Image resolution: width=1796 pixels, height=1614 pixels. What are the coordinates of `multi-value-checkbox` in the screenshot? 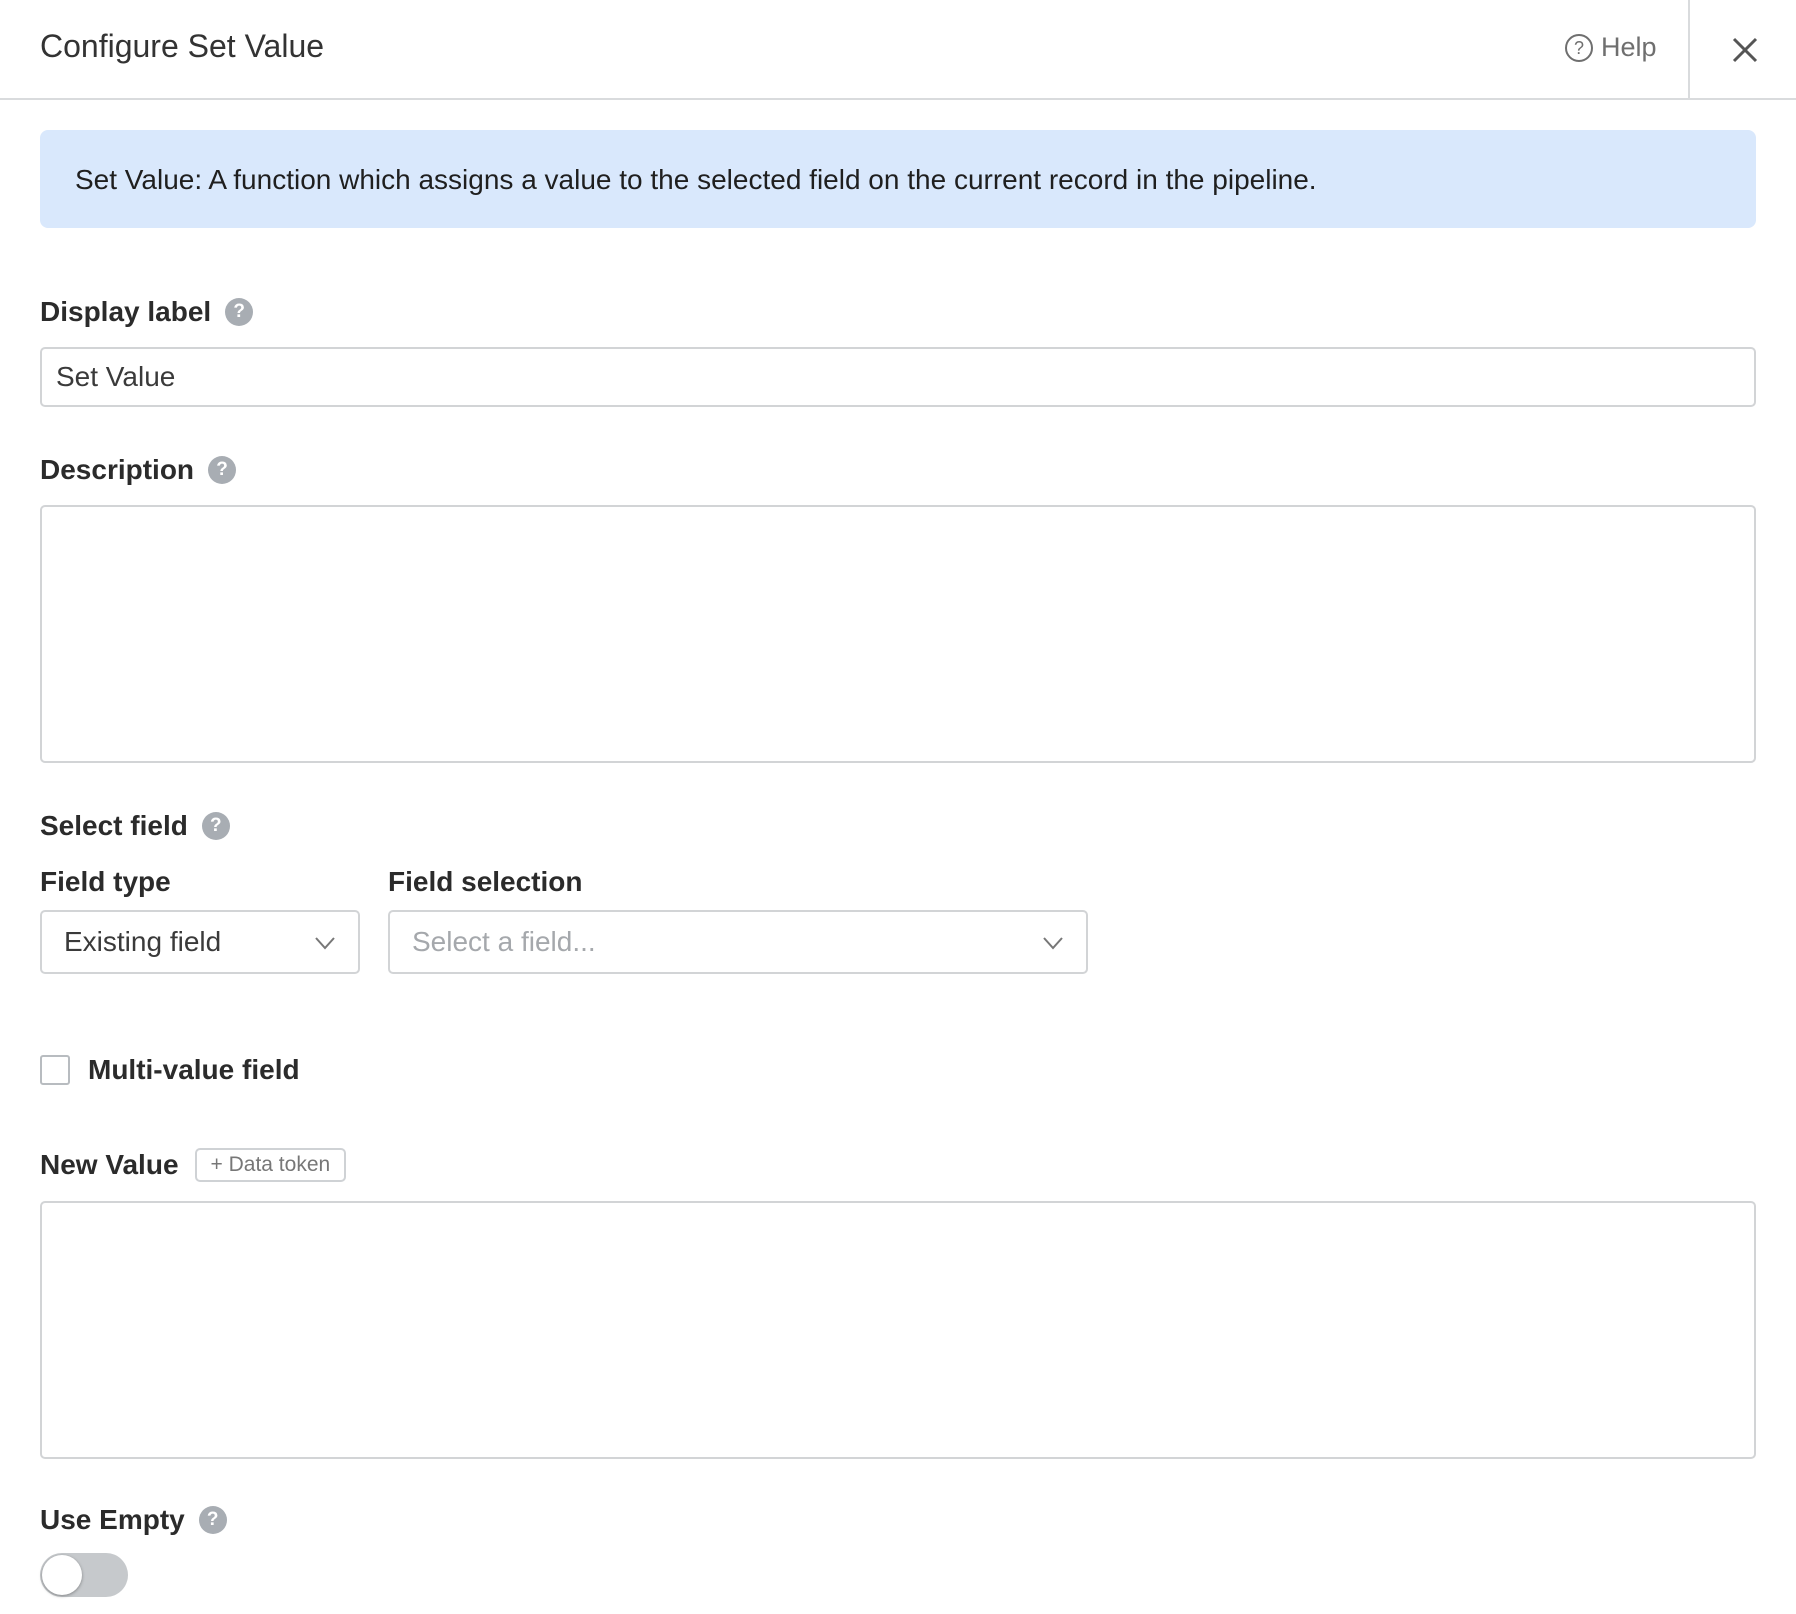 It's located at (55, 1070).